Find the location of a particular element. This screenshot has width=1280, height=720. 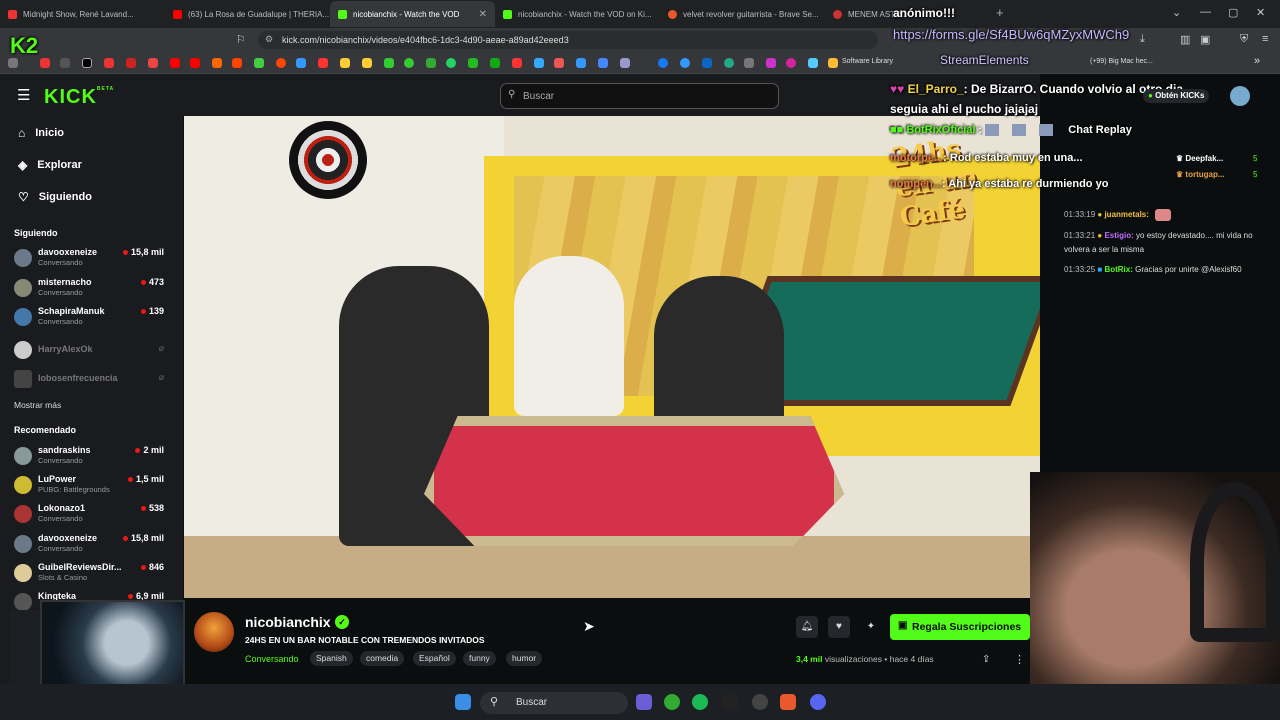

folder-icon is located at coordinates (833, 63).